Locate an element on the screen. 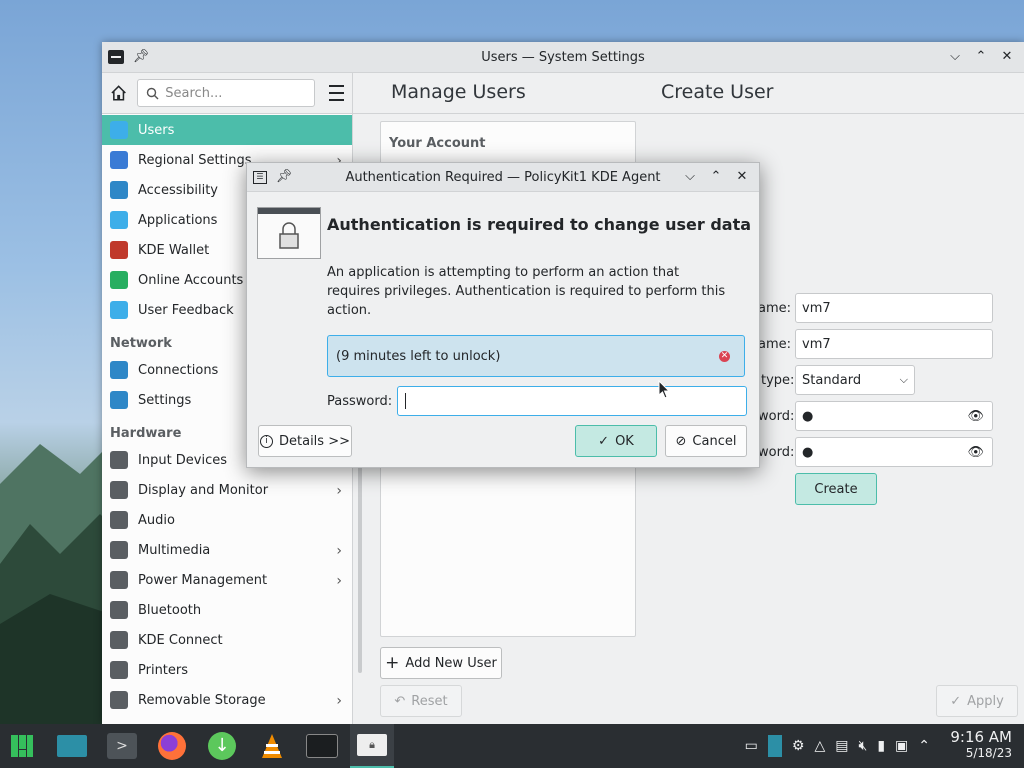 This screenshot has height=768, width=1024. online-accounts-icon is located at coordinates (119, 280).